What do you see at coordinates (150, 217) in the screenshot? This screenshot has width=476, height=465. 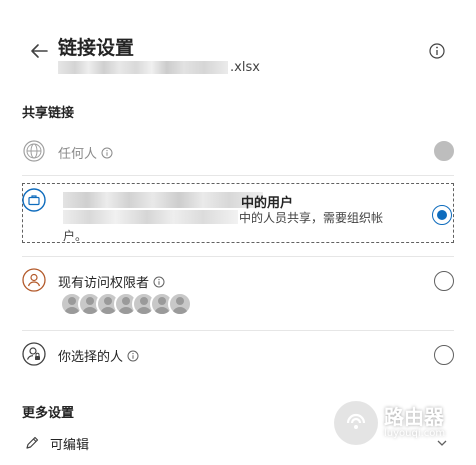 I see `redacted-org-desc` at bounding box center [150, 217].